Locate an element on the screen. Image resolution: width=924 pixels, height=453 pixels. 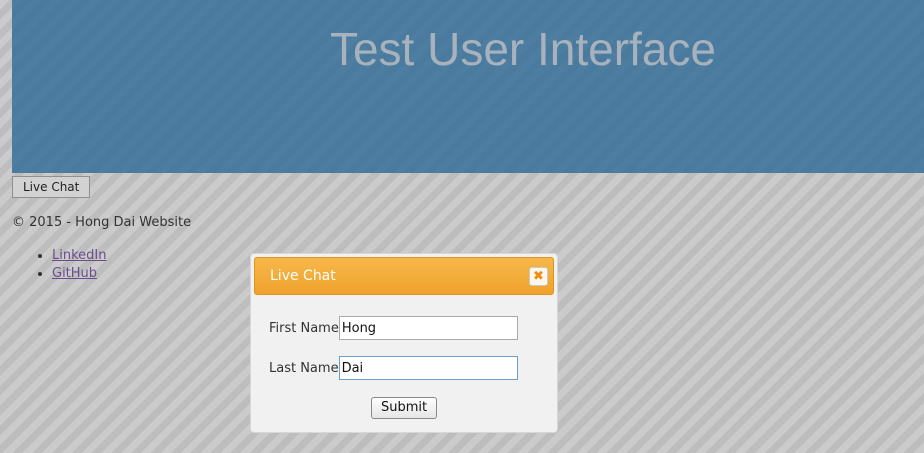
first-name-label: First Name is located at coordinates (304, 328).